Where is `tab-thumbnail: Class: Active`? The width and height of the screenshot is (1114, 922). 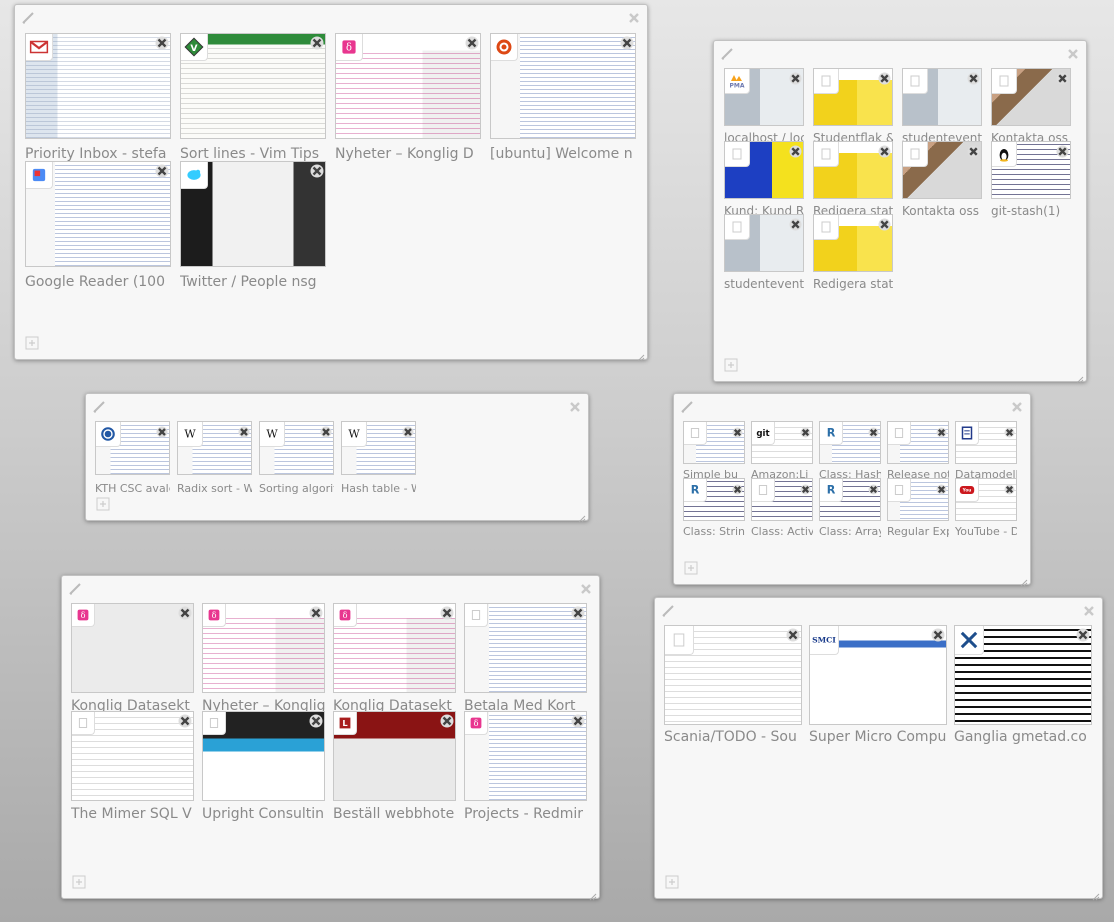 tab-thumbnail: Class: Active is located at coordinates (782, 509).